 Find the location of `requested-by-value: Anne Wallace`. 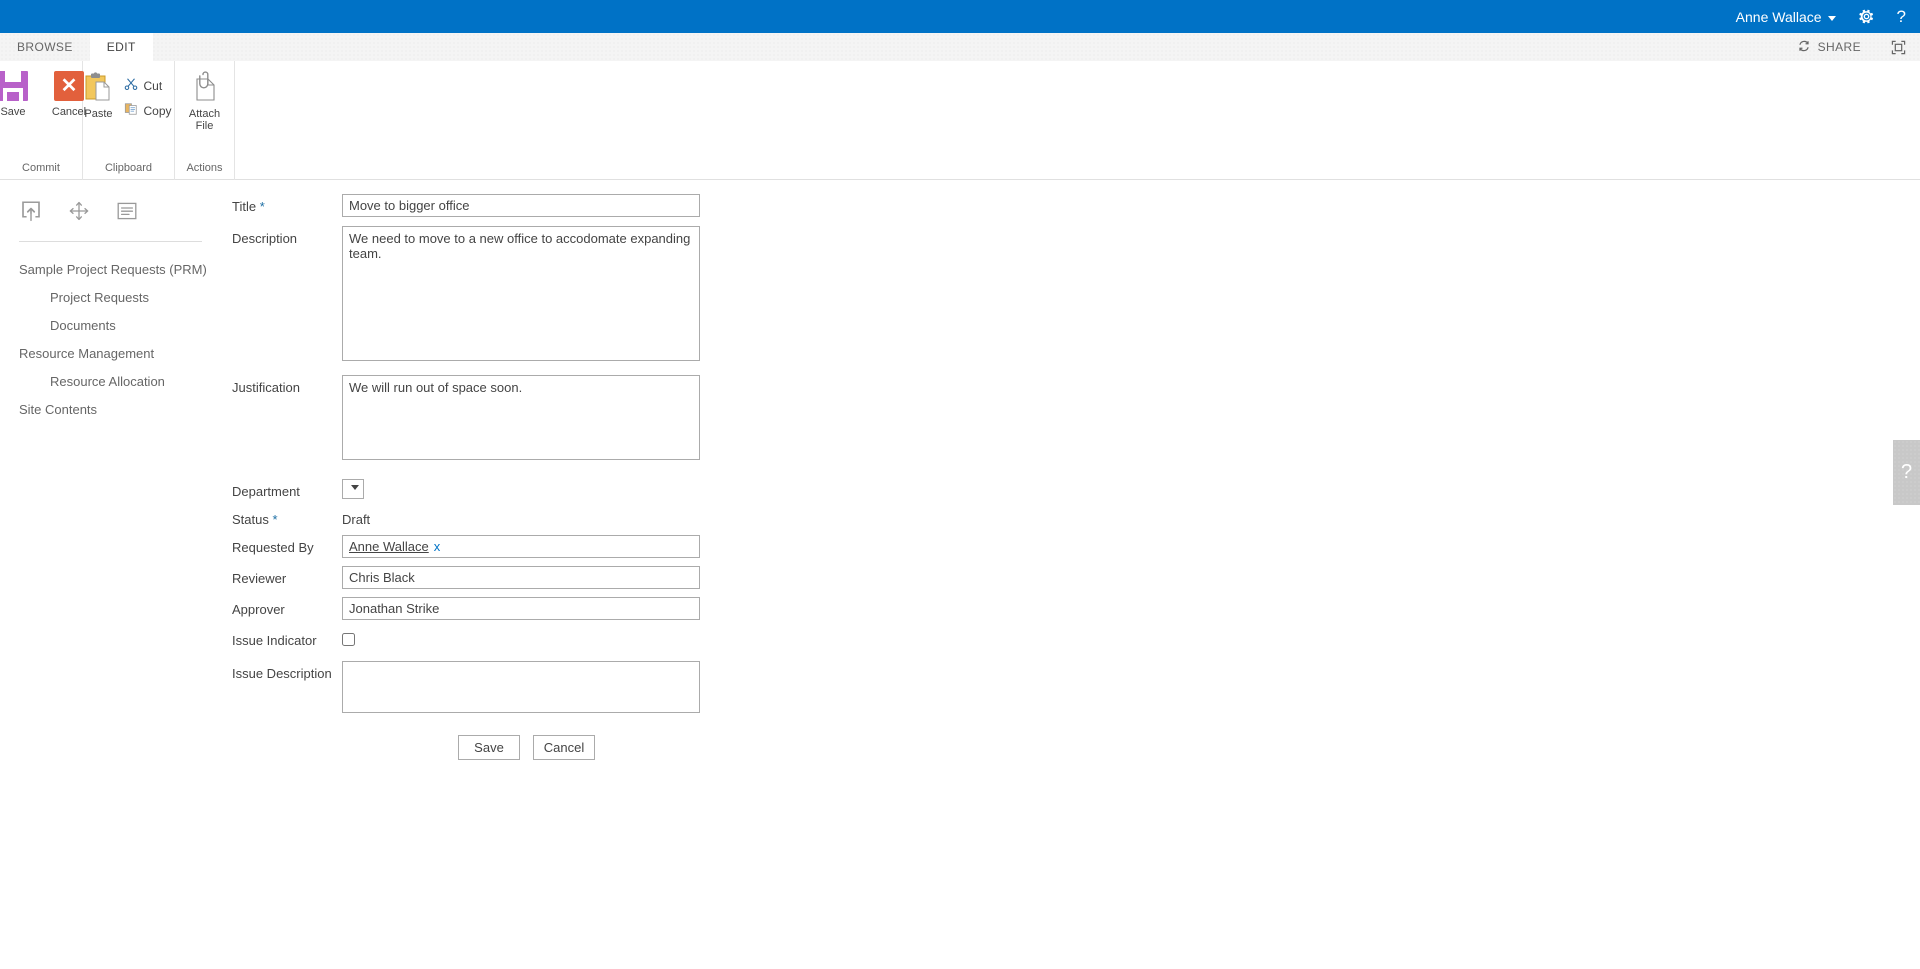

requested-by-value: Anne Wallace is located at coordinates (389, 546).